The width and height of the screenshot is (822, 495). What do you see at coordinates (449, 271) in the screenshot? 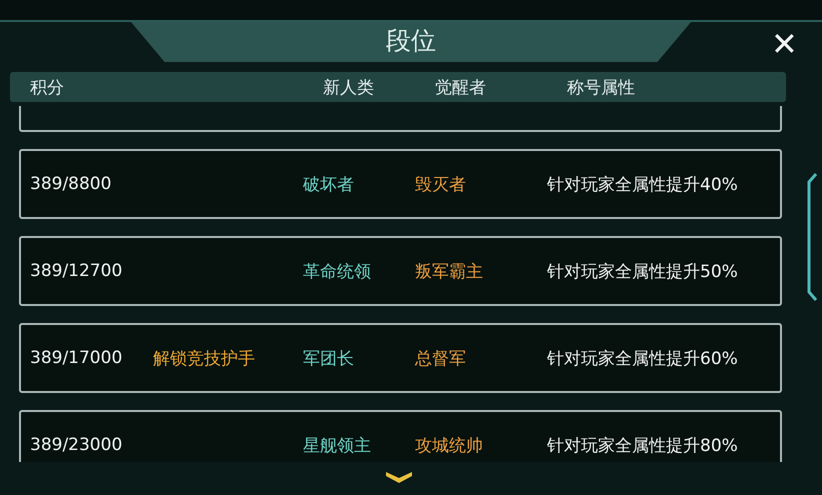
I see `title-text: 叛军霸主` at bounding box center [449, 271].